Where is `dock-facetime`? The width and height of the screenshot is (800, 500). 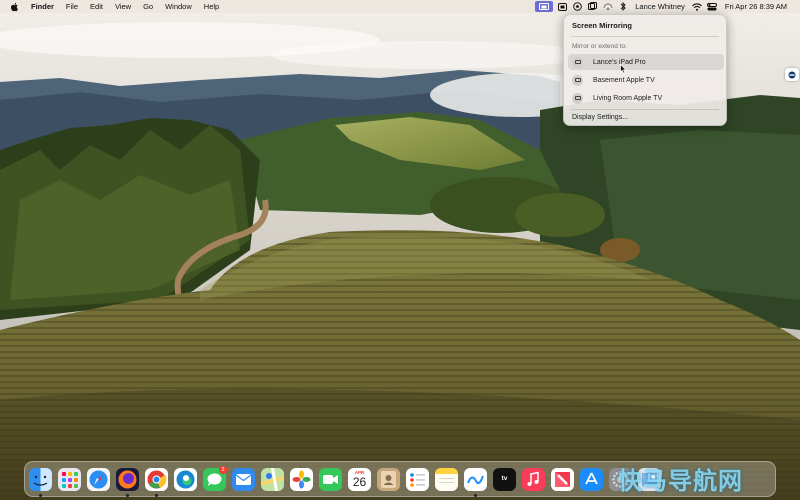 dock-facetime is located at coordinates (330, 479).